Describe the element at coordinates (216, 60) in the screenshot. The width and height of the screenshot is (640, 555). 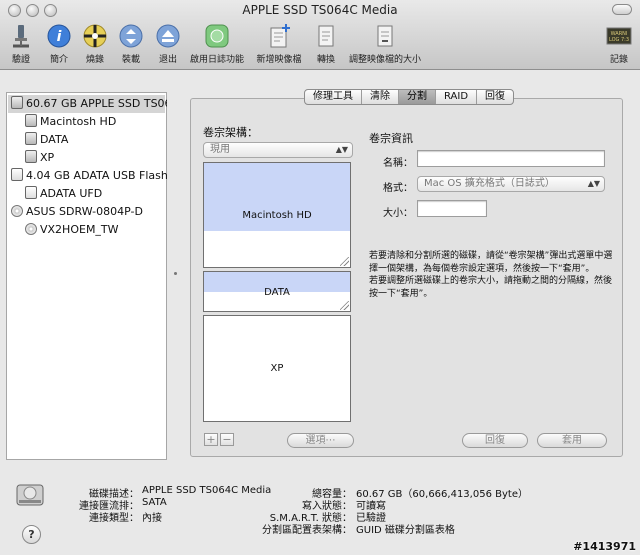
I see `enable-journaling-label: 啟用日誌功能` at that location.